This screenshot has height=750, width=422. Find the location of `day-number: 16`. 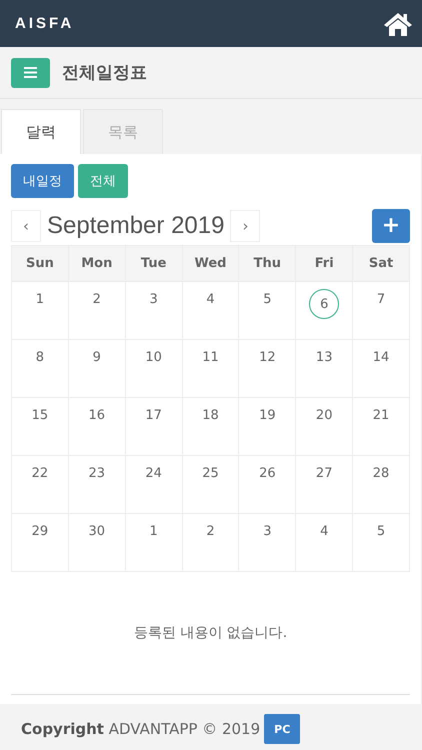

day-number: 16 is located at coordinates (97, 415).